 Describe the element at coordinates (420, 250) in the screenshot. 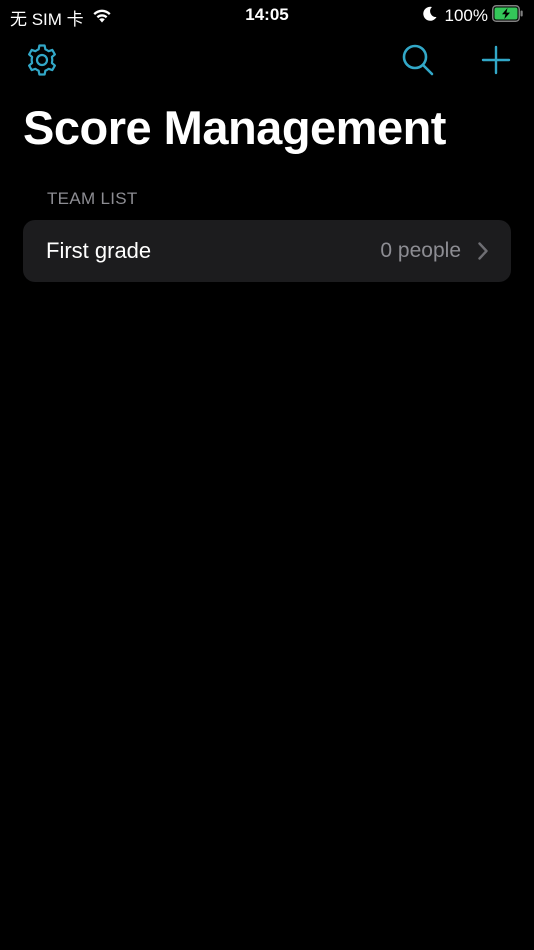

I see `member-count: 0 people` at that location.